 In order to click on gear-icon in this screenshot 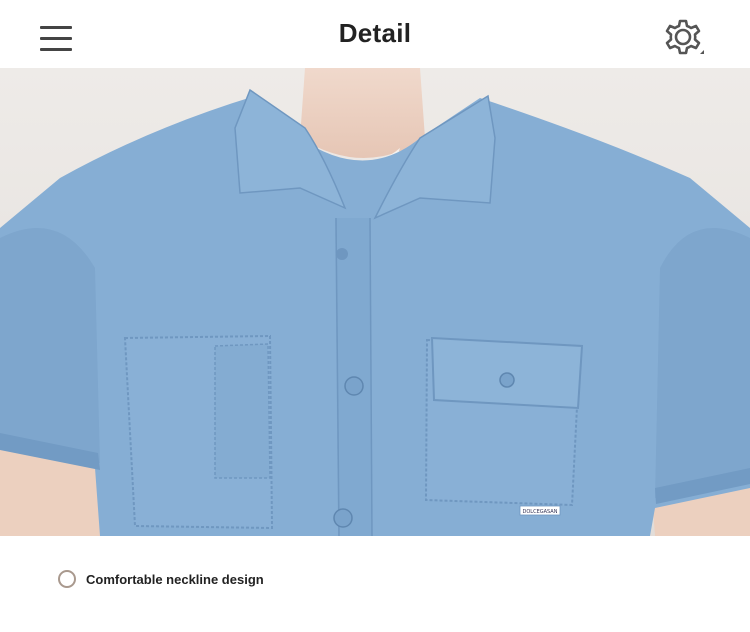, I will do `click(683, 37)`.